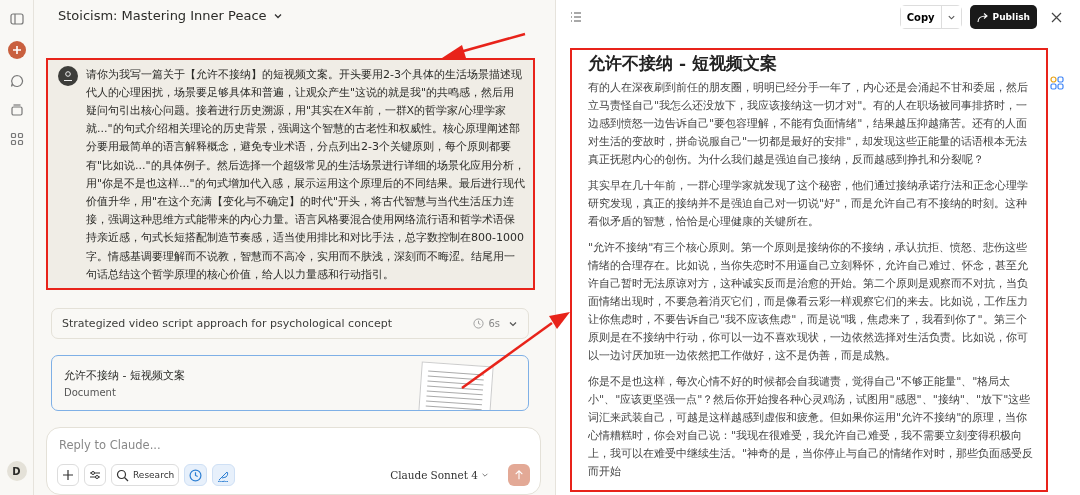  What do you see at coordinates (1056, 17) in the screenshot?
I see `close-icon` at bounding box center [1056, 17].